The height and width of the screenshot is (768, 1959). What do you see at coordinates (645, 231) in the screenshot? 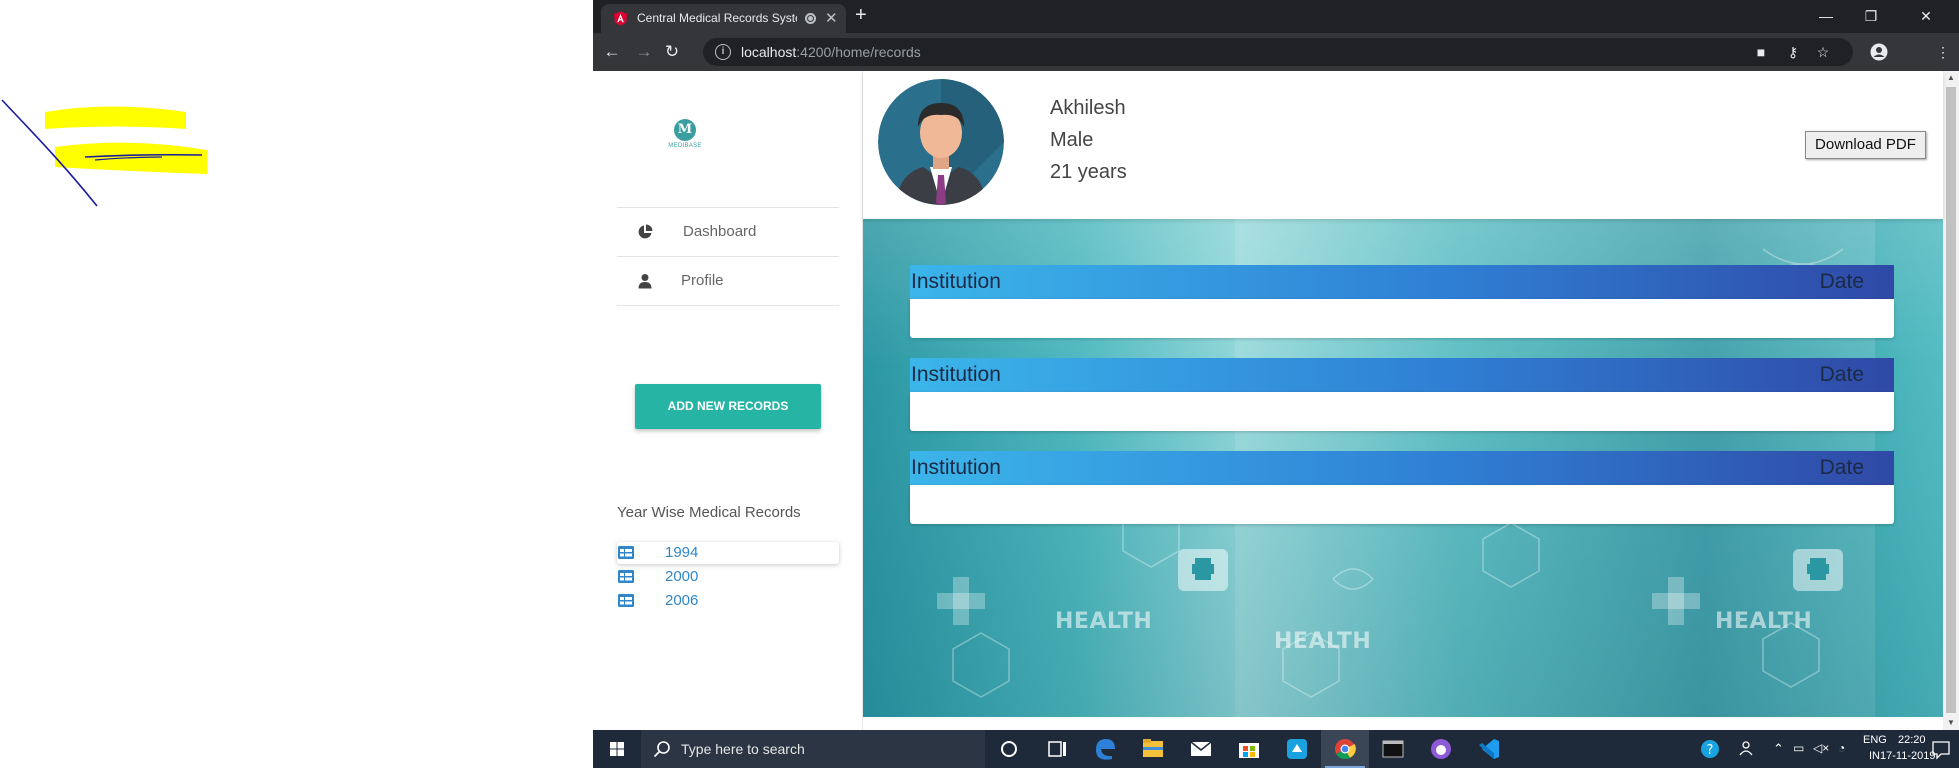
I see `pie-chart-icon` at bounding box center [645, 231].